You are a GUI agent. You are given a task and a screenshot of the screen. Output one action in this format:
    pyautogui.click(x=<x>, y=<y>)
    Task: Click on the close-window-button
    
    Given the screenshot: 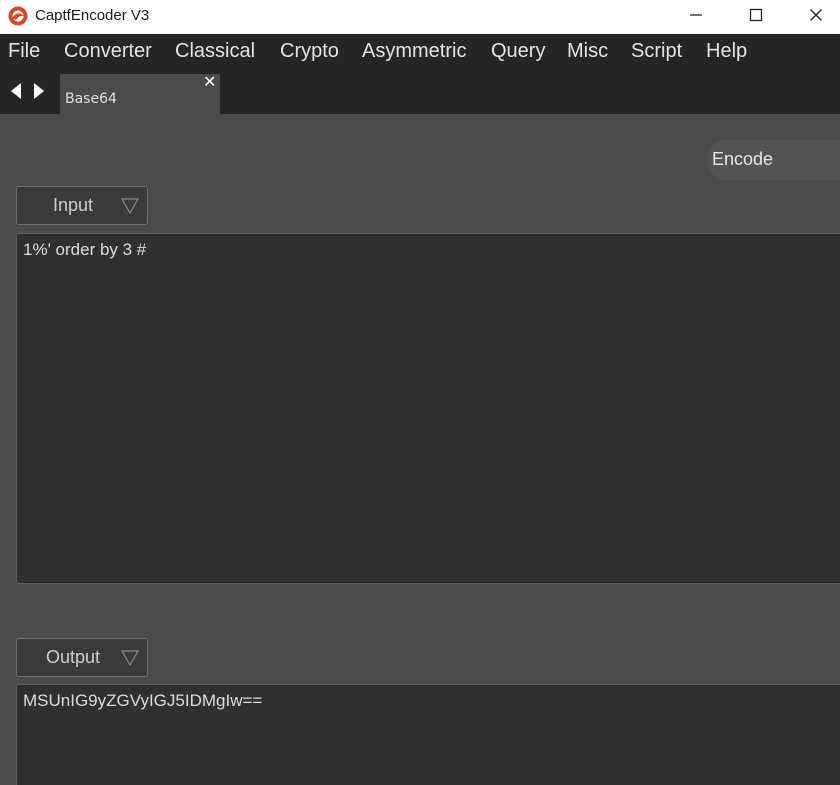 What is the action you would take?
    pyautogui.click(x=814, y=15)
    